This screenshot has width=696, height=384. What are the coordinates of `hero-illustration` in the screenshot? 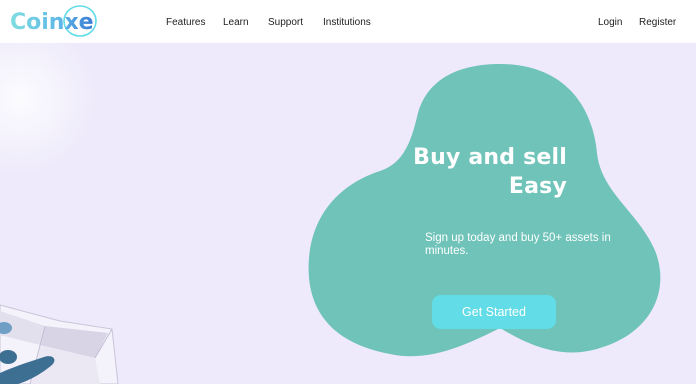 It's located at (59, 344).